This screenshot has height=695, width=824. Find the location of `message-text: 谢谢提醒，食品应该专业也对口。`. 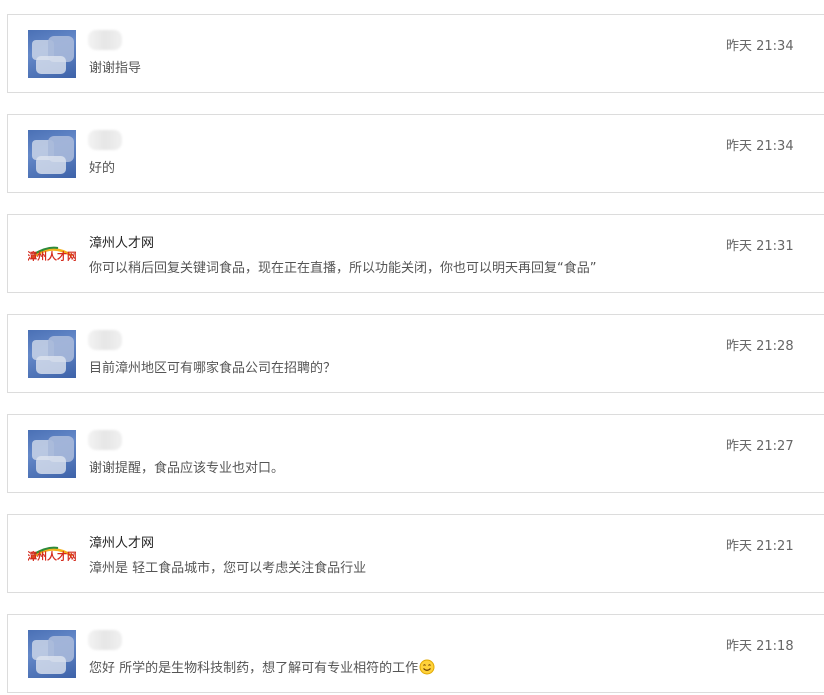

message-text: 谢谢提醒，食品应该专业也对口。 is located at coordinates (187, 468).